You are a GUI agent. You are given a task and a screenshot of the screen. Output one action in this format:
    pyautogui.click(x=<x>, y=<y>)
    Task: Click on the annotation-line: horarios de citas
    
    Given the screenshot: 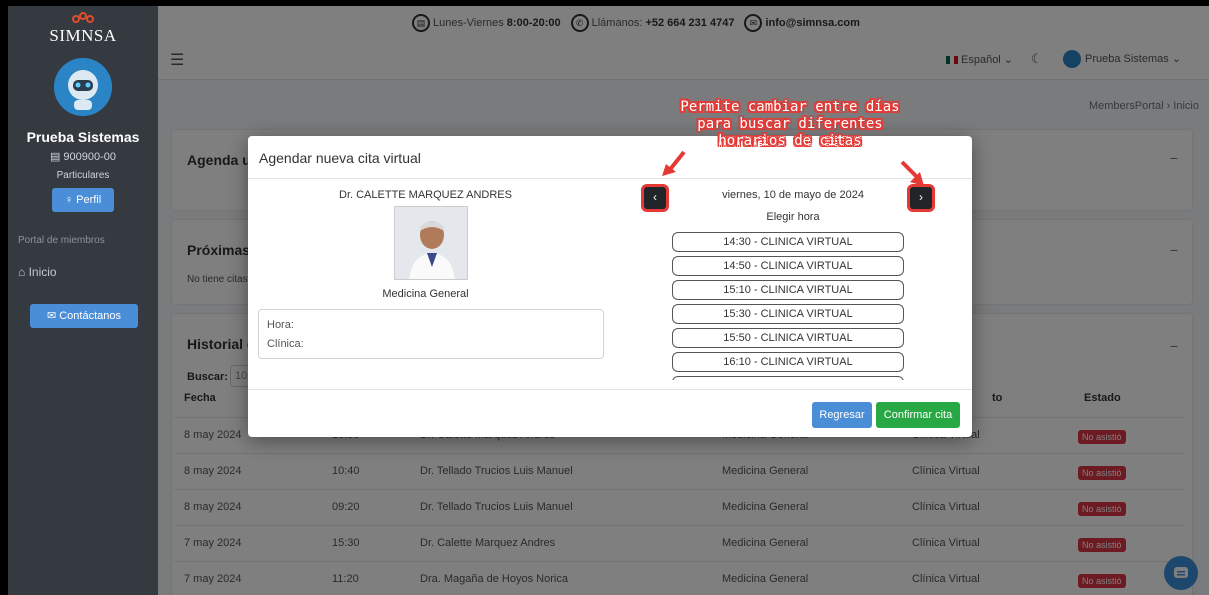 What is the action you would take?
    pyautogui.click(x=790, y=141)
    